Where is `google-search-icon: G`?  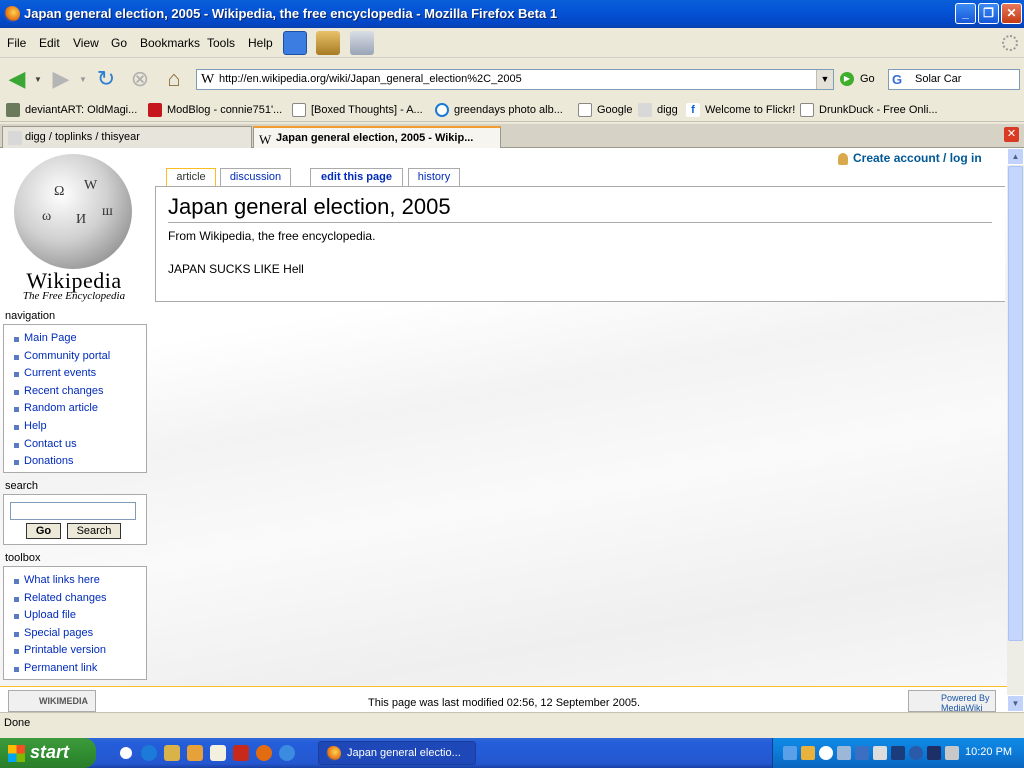 google-search-icon: G is located at coordinates (897, 79).